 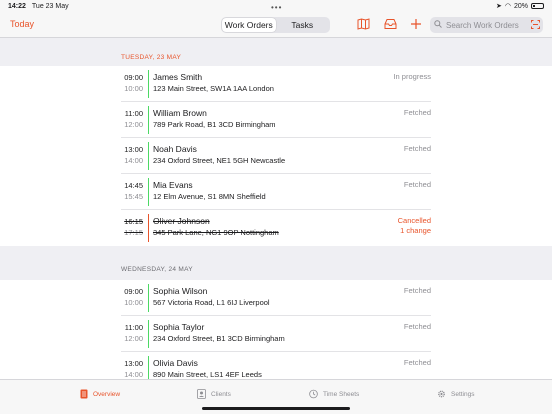 What do you see at coordinates (303, 25) in the screenshot?
I see `segment-tasks: Tasks` at bounding box center [303, 25].